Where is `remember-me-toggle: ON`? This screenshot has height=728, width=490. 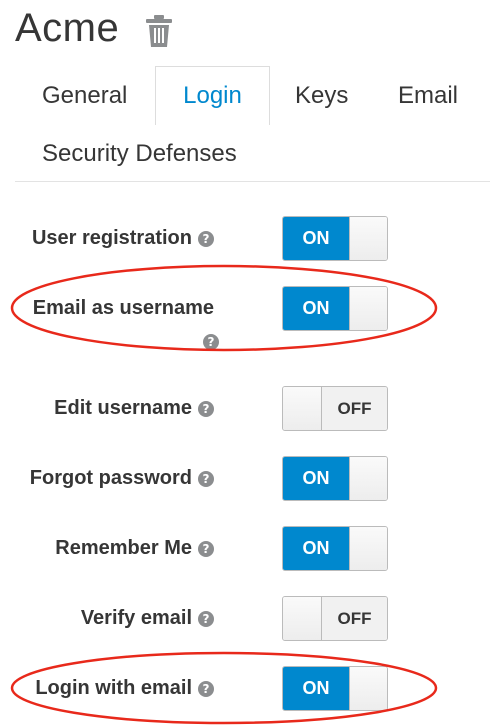 remember-me-toggle: ON is located at coordinates (335, 548).